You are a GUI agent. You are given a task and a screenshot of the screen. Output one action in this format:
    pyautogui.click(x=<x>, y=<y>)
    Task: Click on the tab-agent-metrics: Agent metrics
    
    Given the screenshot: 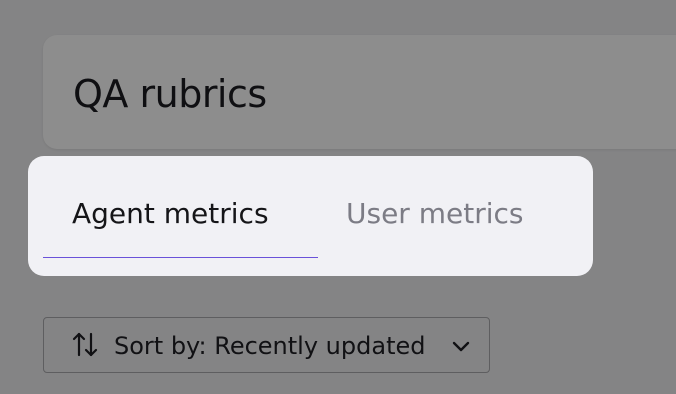 What is the action you would take?
    pyautogui.click(x=170, y=214)
    